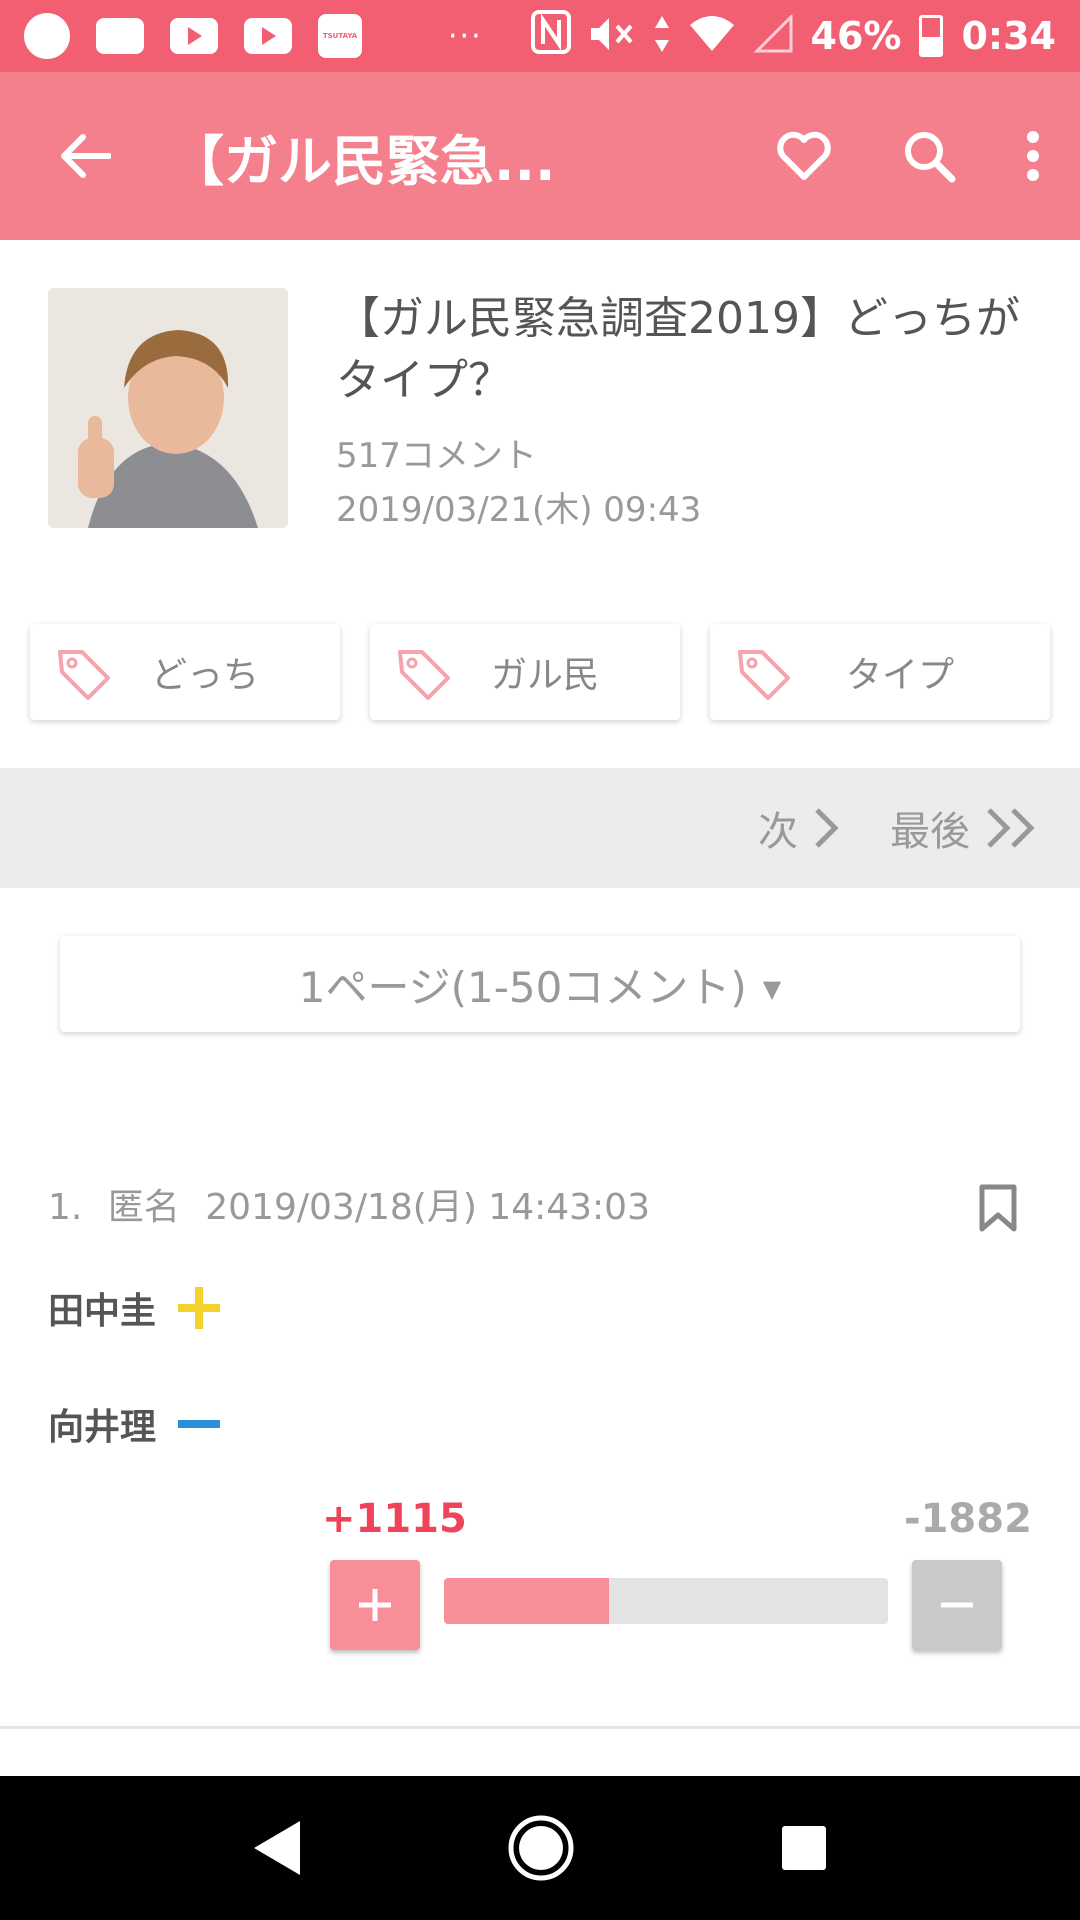  Describe the element at coordinates (540, 828) in the screenshot. I see `pager-bar: 次 最後` at that location.